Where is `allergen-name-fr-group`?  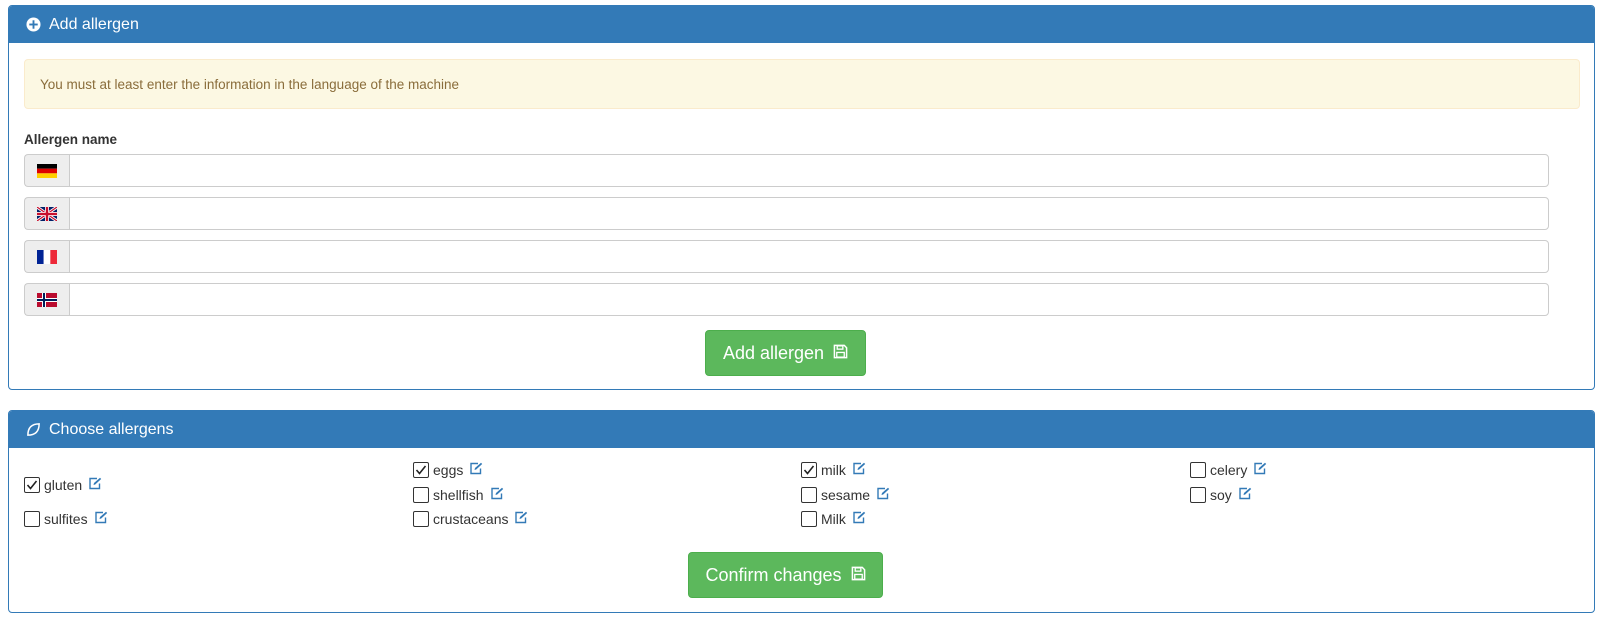
allergen-name-fr-group is located at coordinates (786, 256).